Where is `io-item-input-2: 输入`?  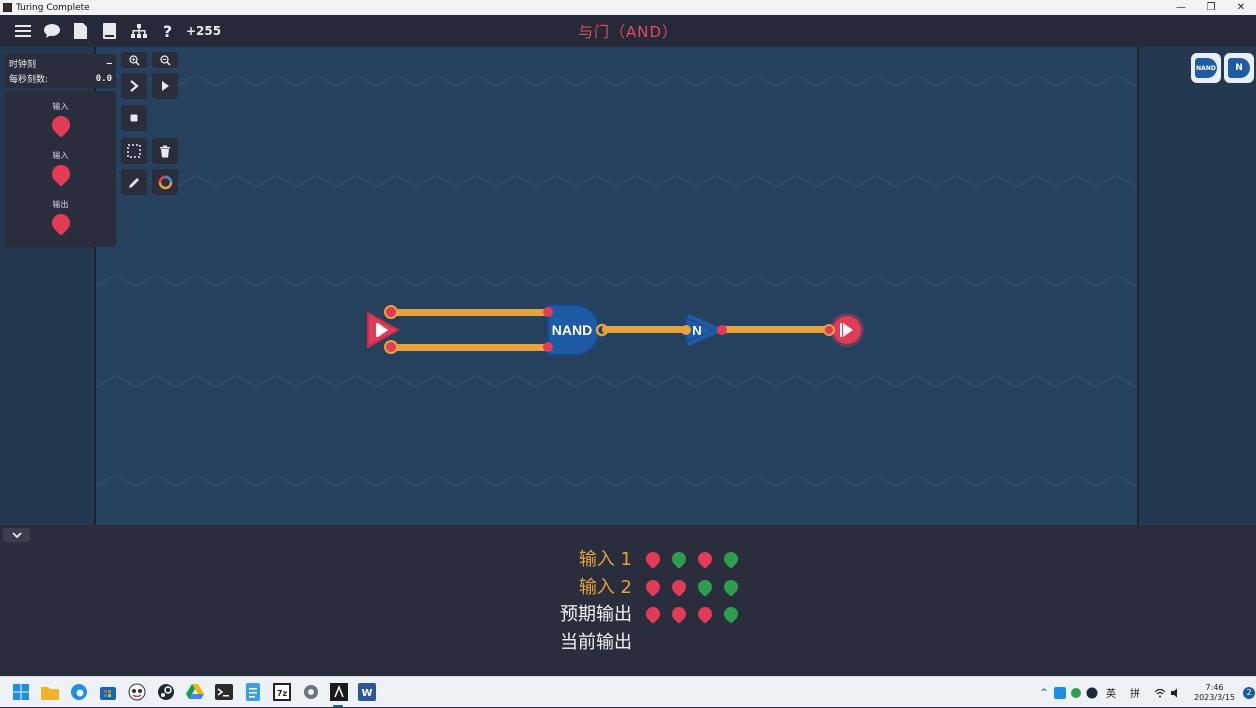
io-item-input-2: 输入 is located at coordinates (60, 168).